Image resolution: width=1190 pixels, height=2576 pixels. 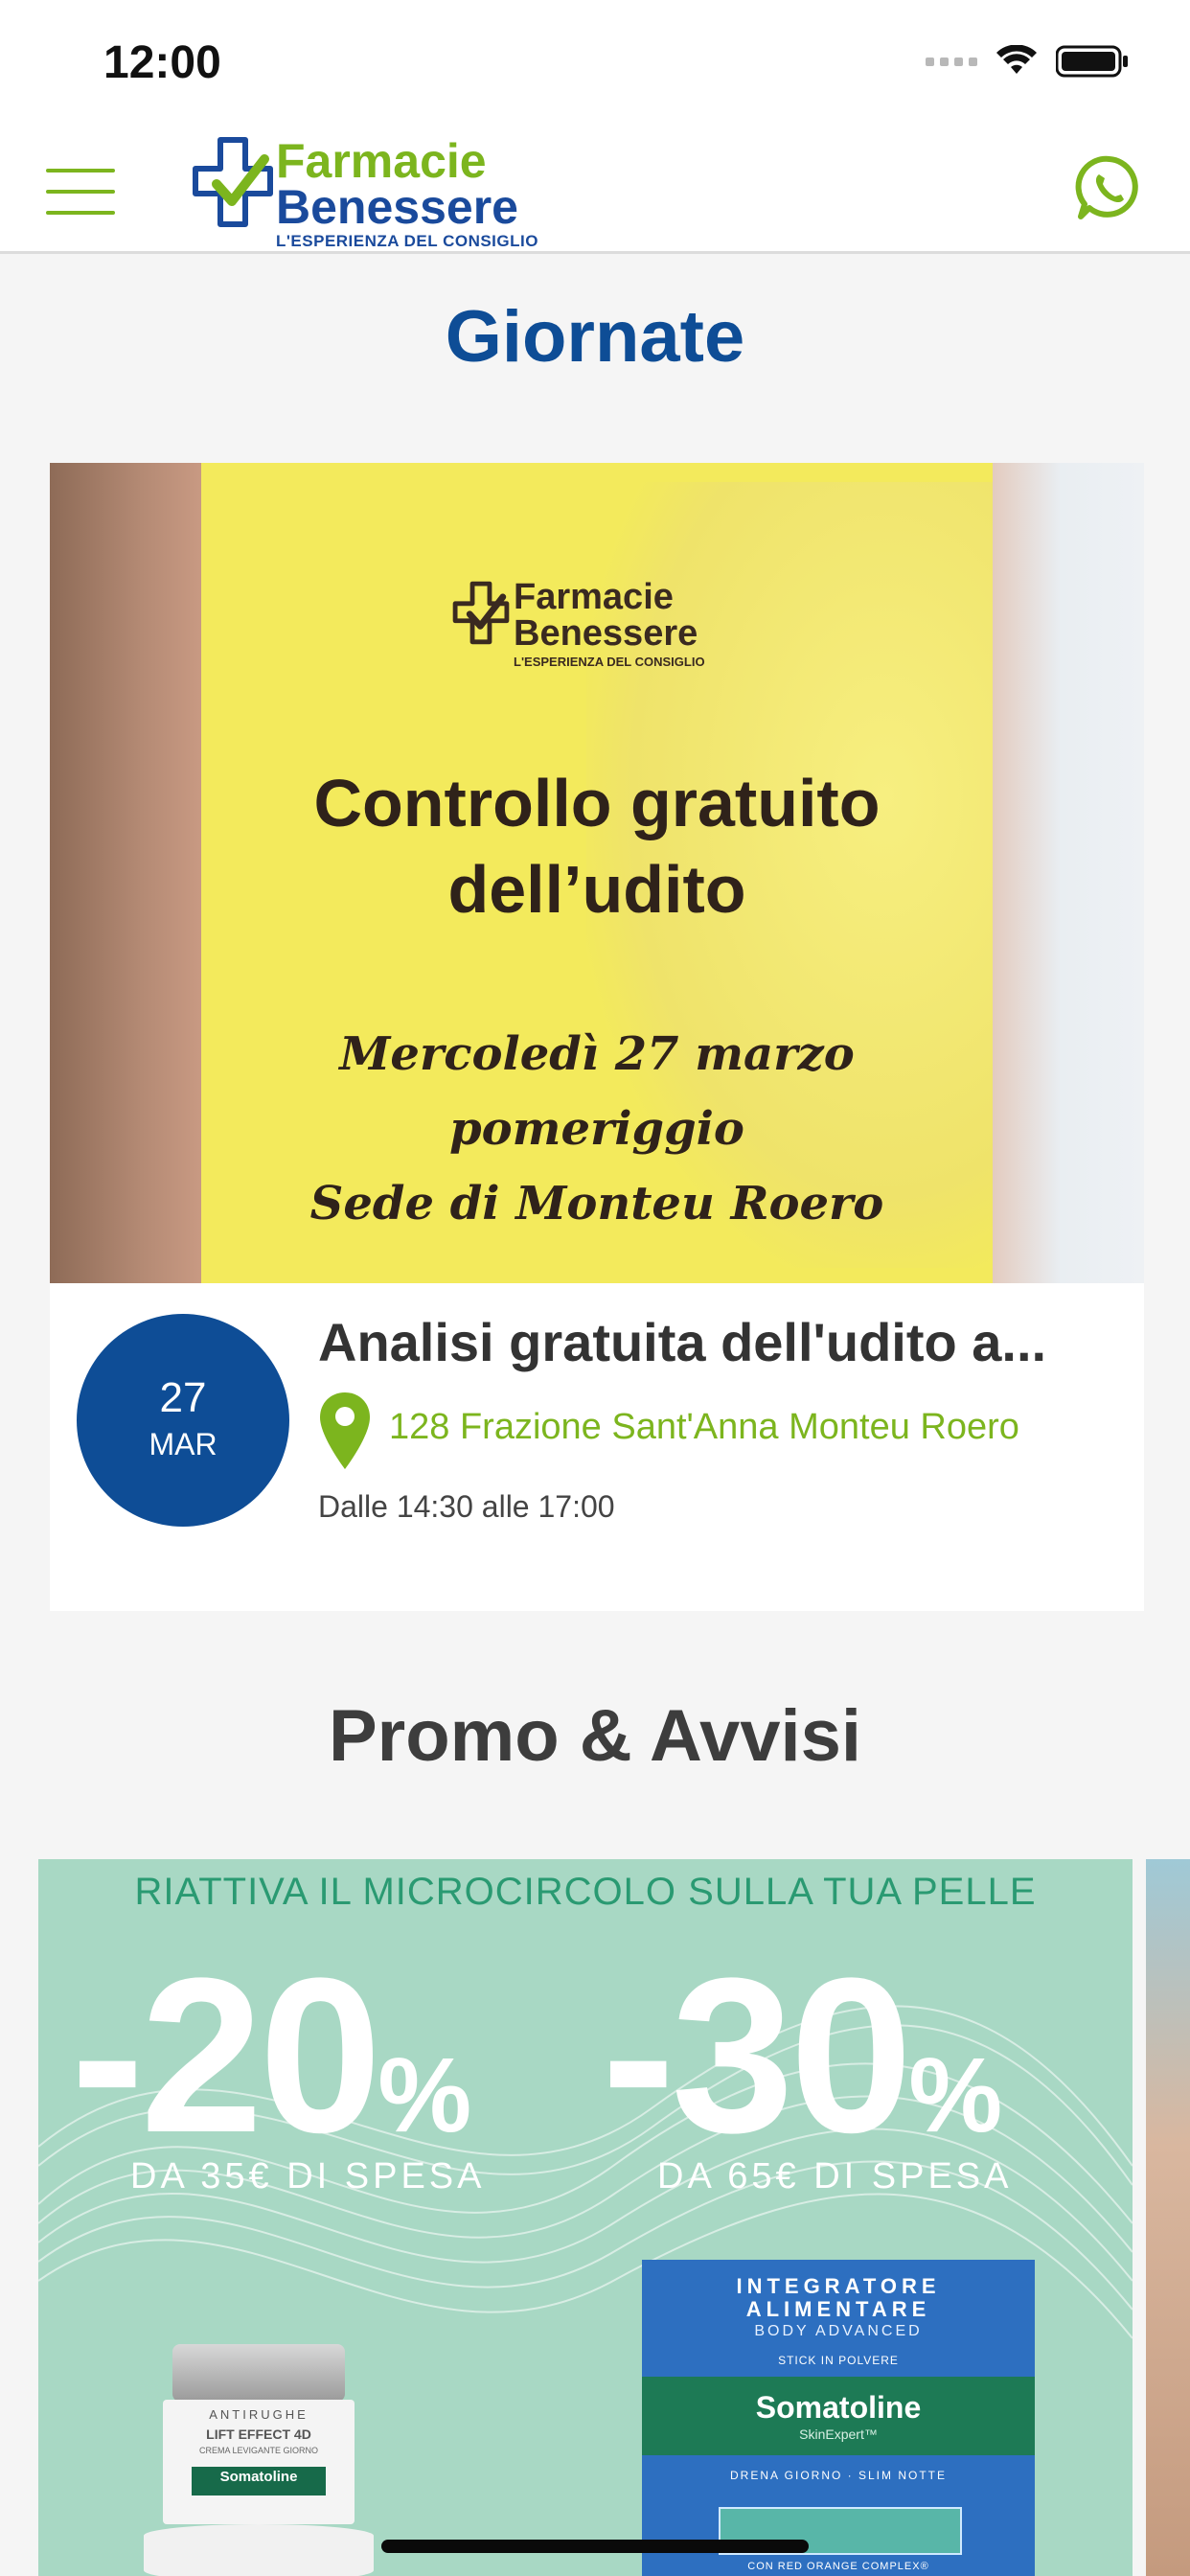 I want to click on promo-section-title: Promo & Avvisi, so click(x=595, y=1736).